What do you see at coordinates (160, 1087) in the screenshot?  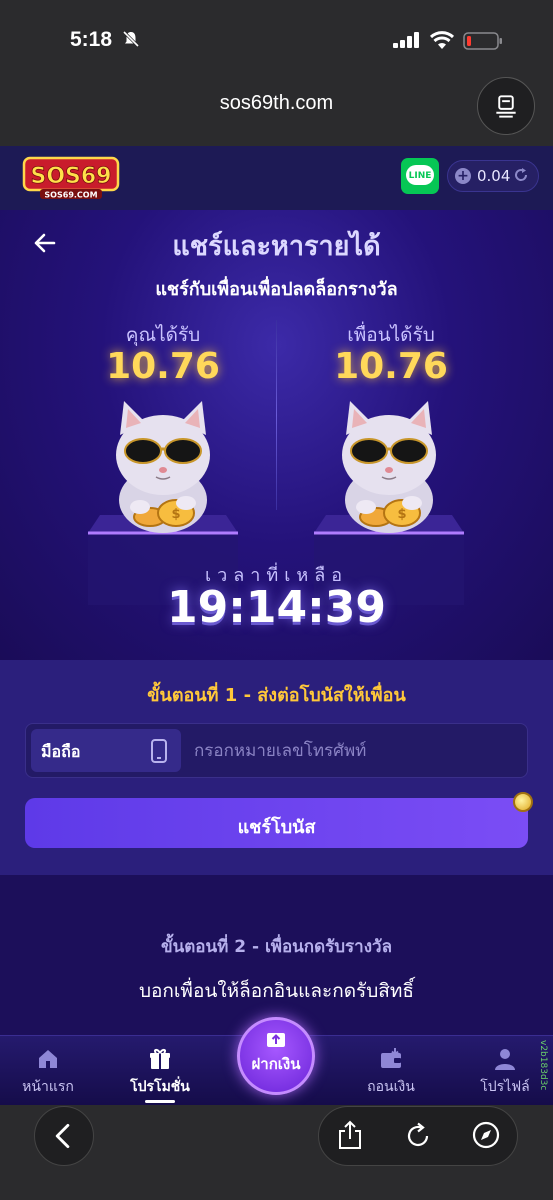 I see `nav-label-promotions: โปรโมชั่น` at bounding box center [160, 1087].